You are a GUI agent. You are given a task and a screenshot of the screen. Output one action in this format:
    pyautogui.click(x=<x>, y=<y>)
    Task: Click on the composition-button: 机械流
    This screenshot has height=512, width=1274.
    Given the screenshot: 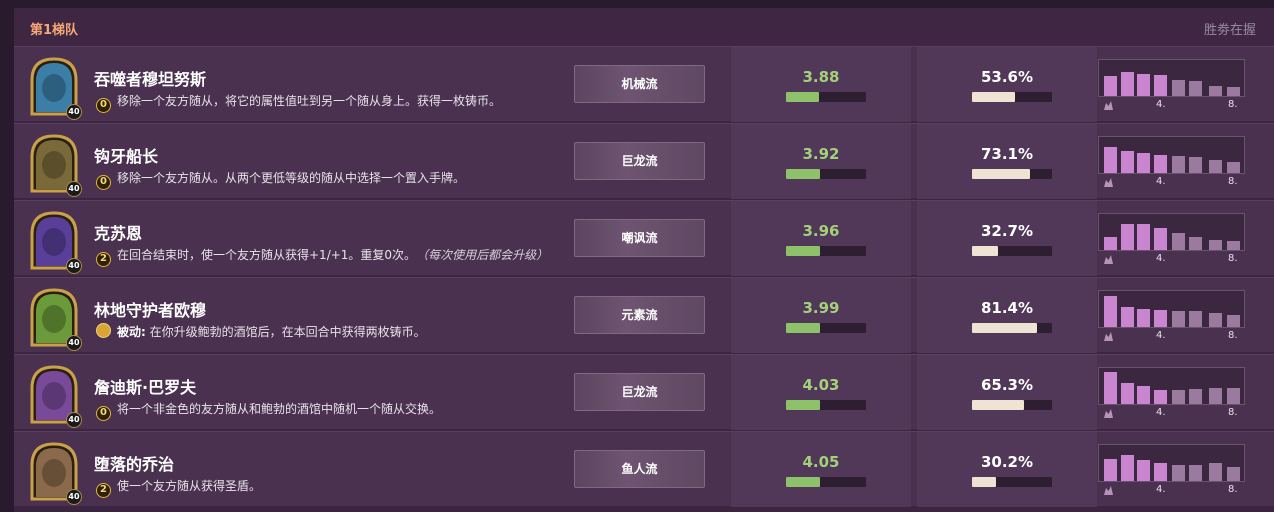 What is the action you would take?
    pyautogui.click(x=639, y=84)
    